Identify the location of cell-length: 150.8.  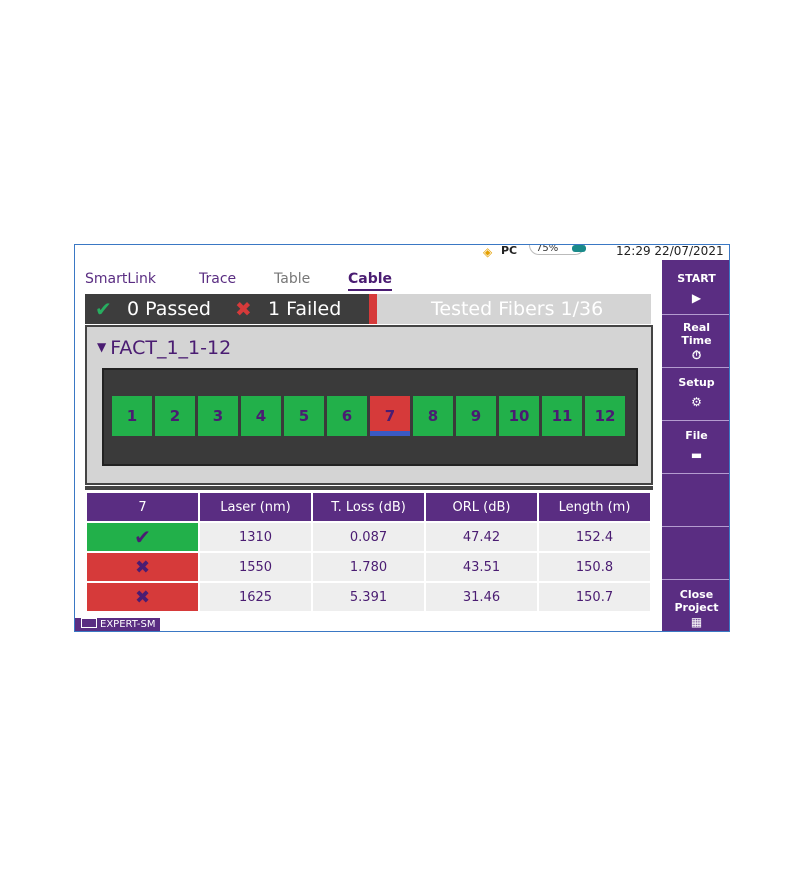
(594, 566).